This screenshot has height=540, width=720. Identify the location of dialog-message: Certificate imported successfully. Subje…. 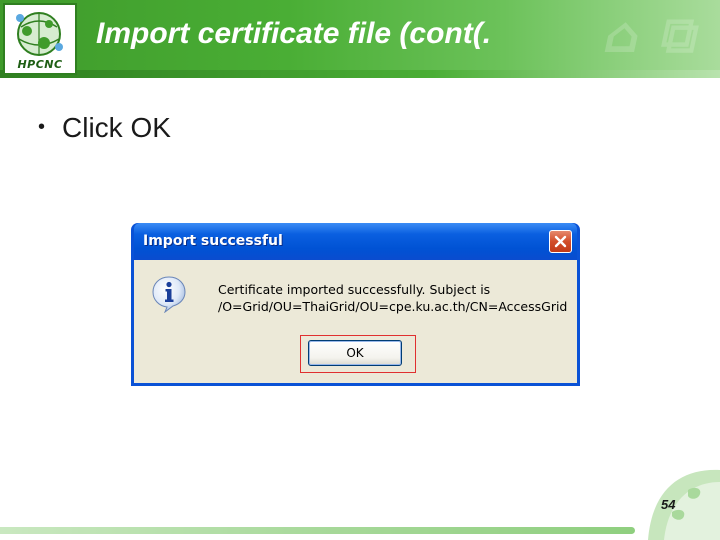
(392, 298).